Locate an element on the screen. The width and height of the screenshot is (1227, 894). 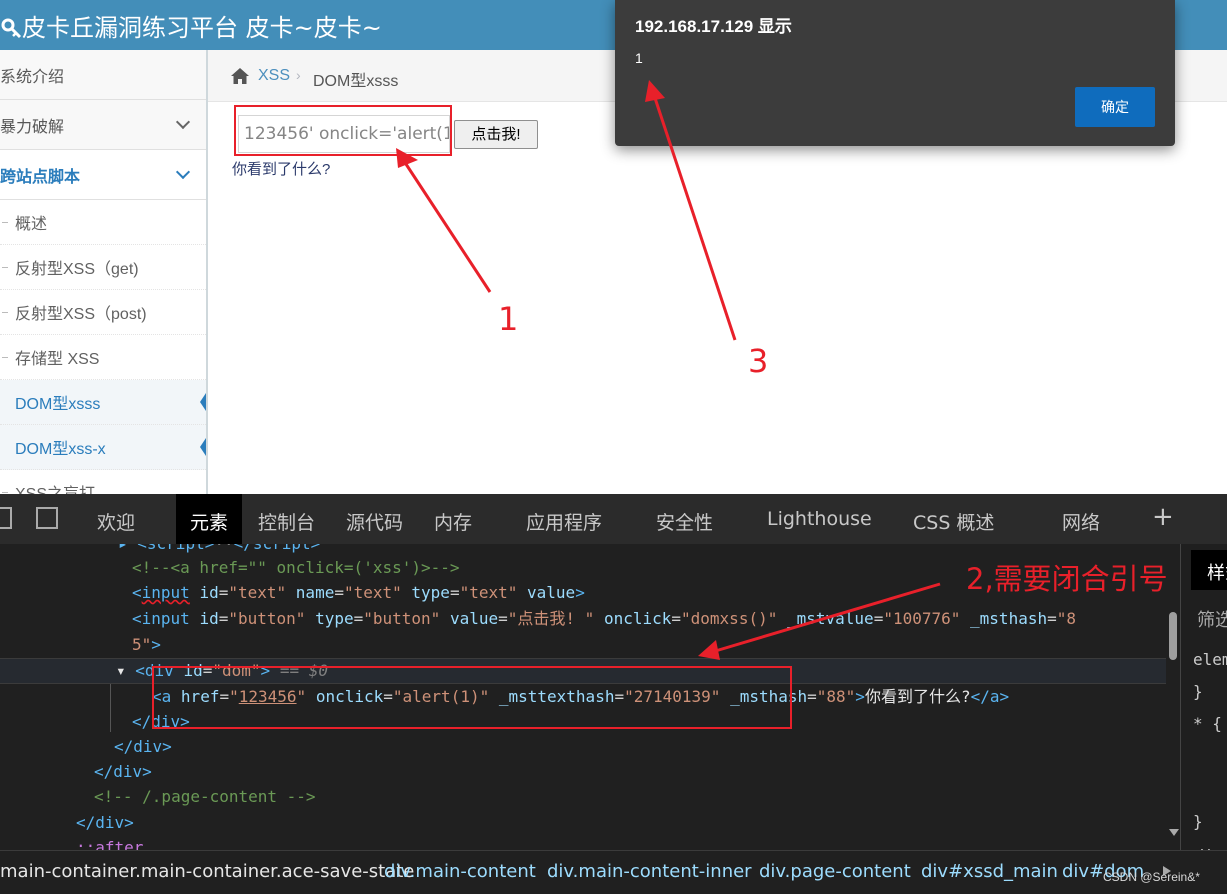
watermark: CSDN @Serein&* is located at coordinates (1151, 877).